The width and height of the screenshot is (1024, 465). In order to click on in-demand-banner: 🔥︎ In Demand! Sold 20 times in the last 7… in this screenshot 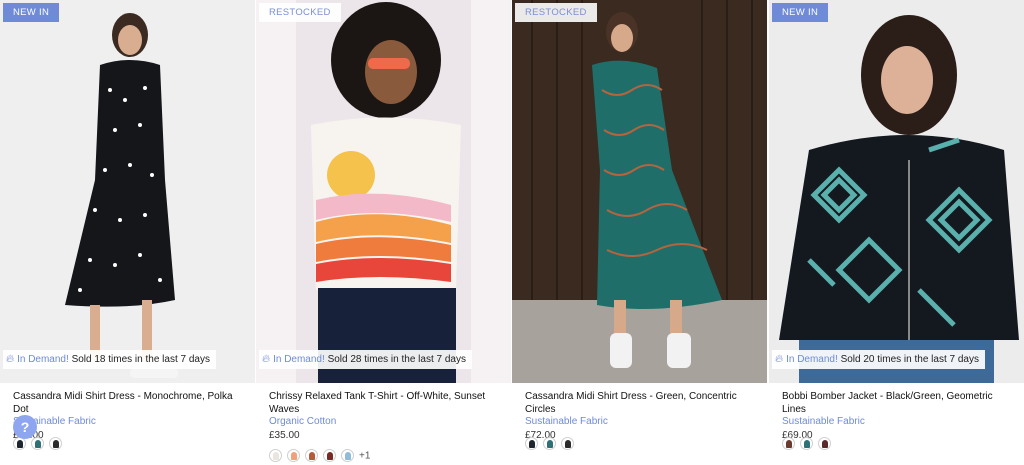, I will do `click(878, 359)`.